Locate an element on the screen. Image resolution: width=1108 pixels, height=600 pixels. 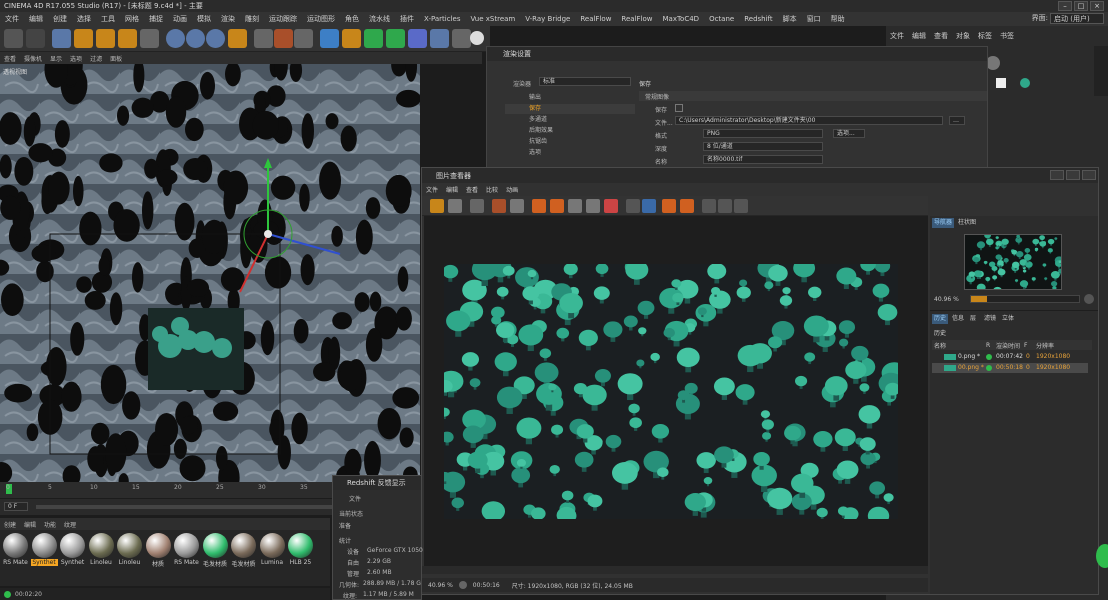
pv-menu-item-0: 文件 is located at coordinates (432, 189).